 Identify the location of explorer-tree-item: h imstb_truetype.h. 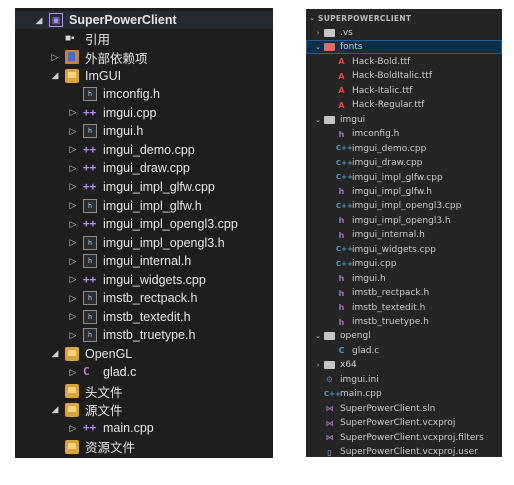
(404, 322).